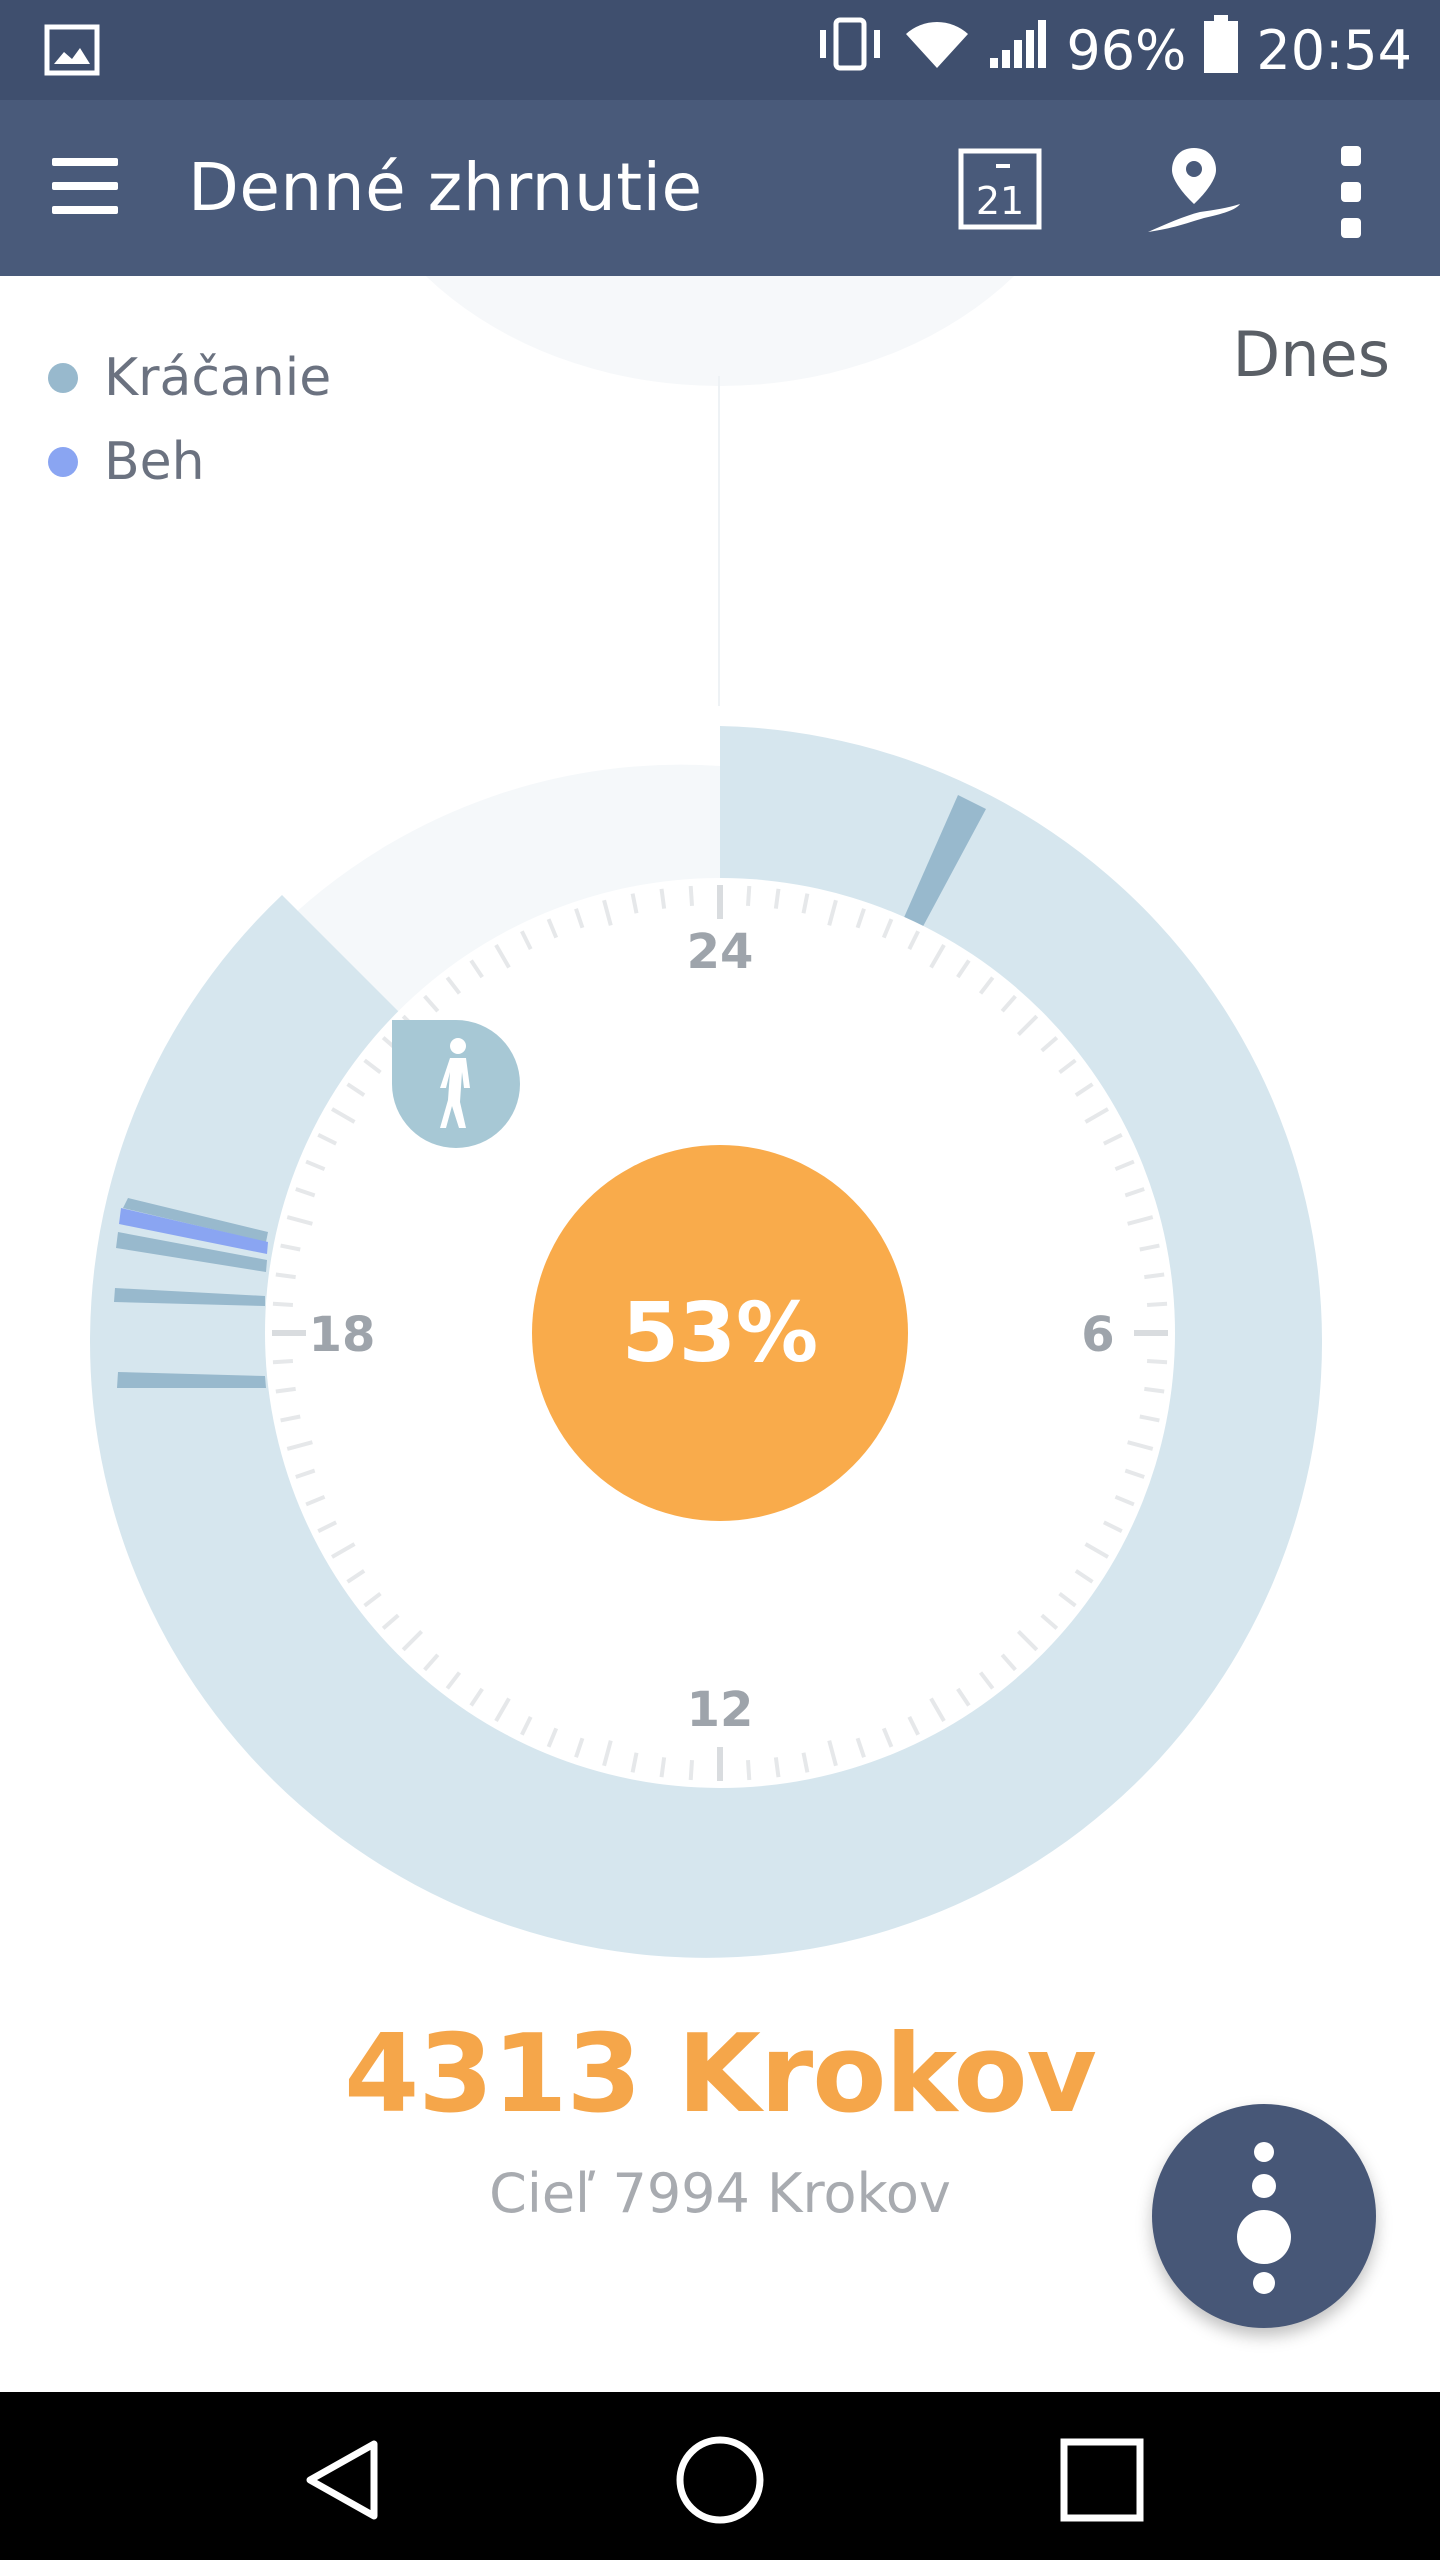 Image resolution: width=1440 pixels, height=2560 pixels. I want to click on clock-time: 20:54, so click(1334, 50).